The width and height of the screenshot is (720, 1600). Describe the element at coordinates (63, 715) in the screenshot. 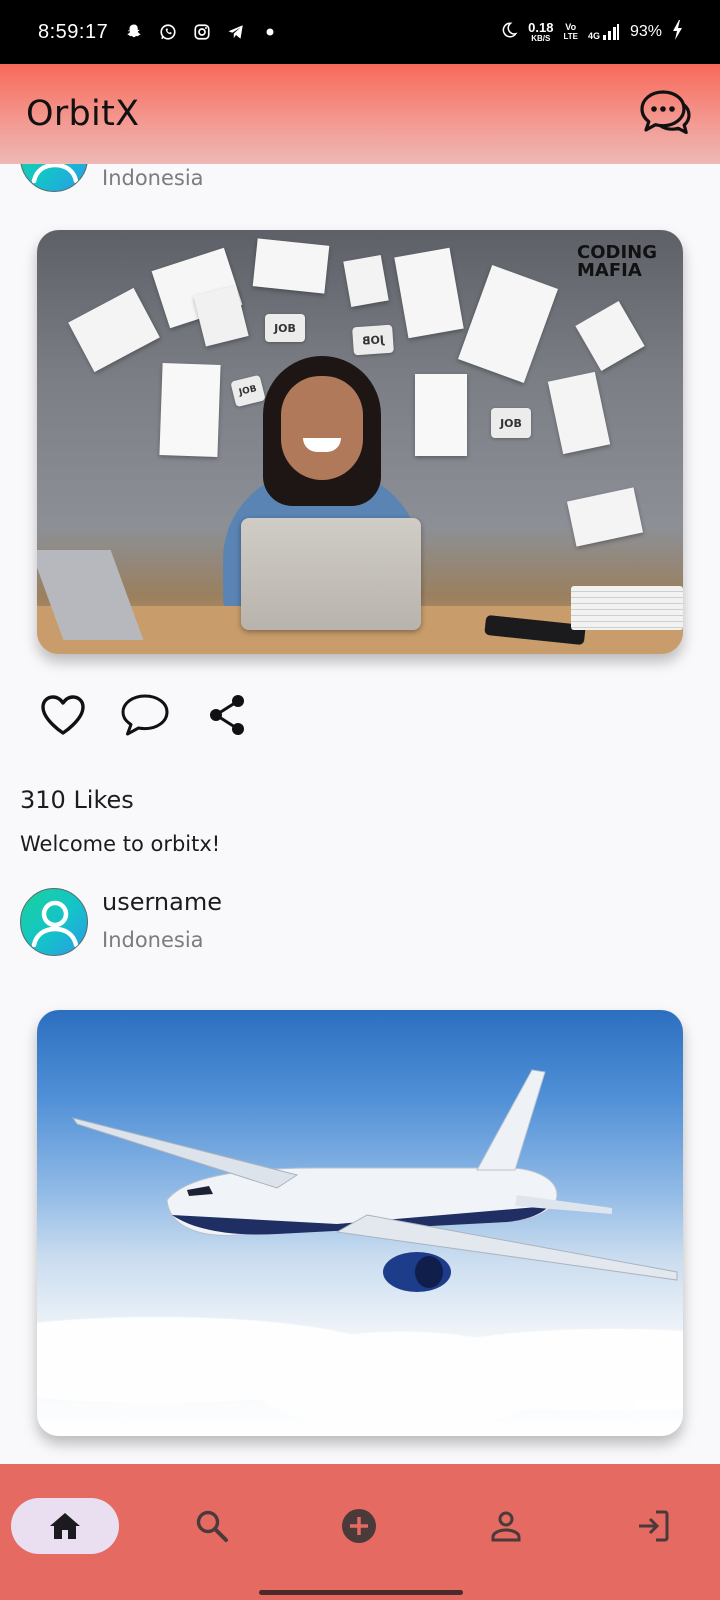

I see `heart-icon` at that location.